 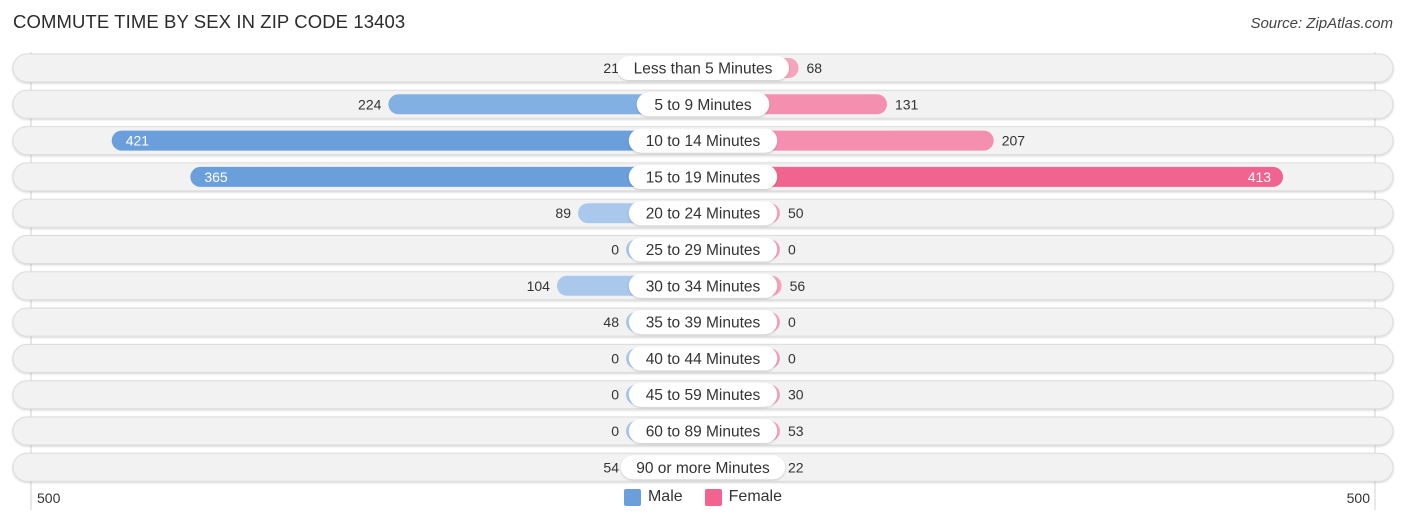 I want to click on value-label-male: 89, so click(x=563, y=213).